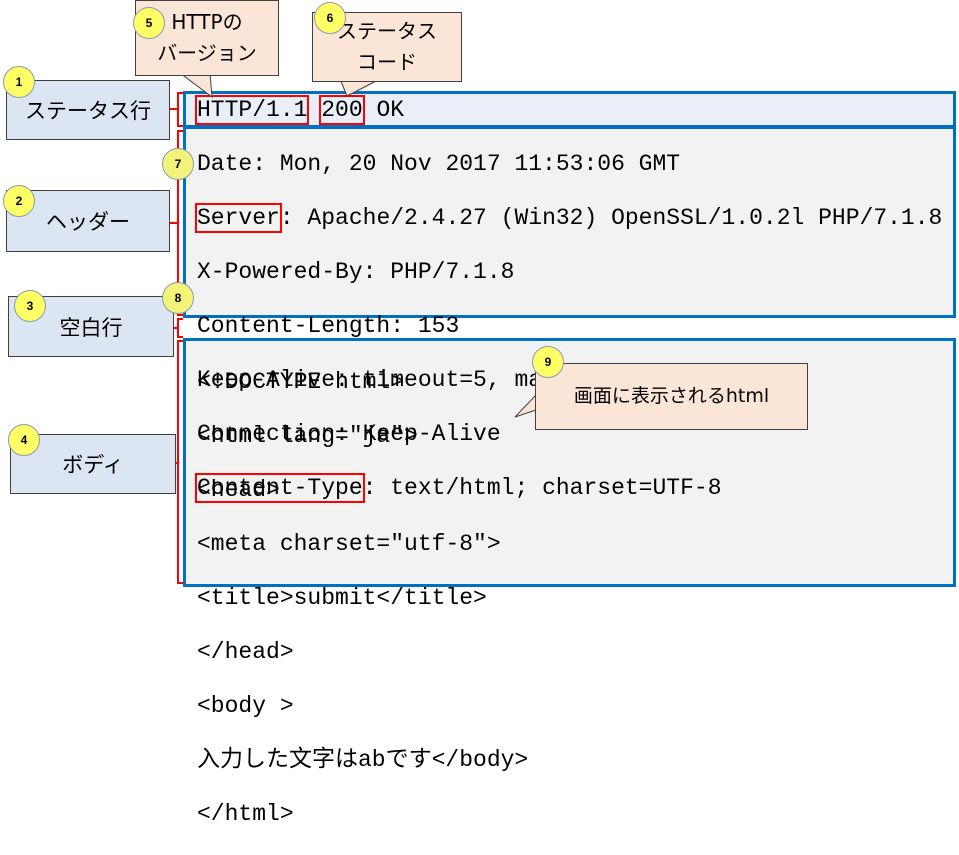 This screenshot has width=959, height=855. Describe the element at coordinates (178, 164) in the screenshot. I see `marker-7: 7` at that location.